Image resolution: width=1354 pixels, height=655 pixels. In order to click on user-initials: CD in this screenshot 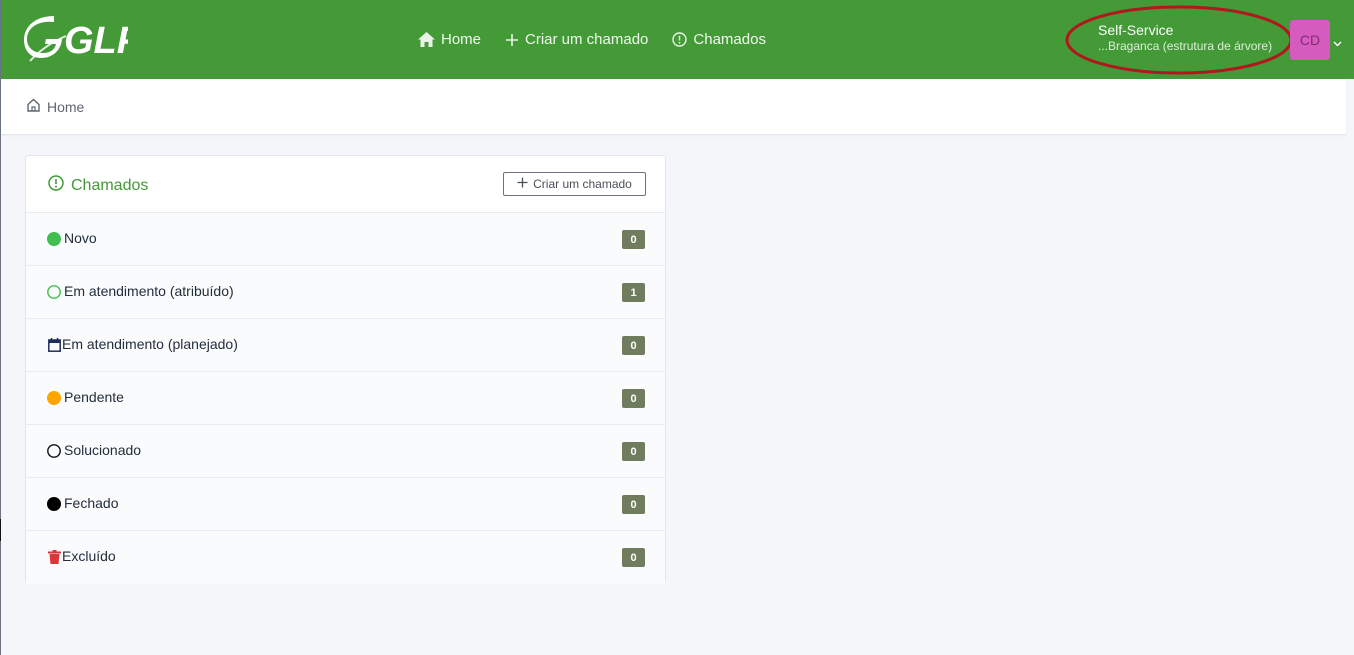, I will do `click(1310, 40)`.